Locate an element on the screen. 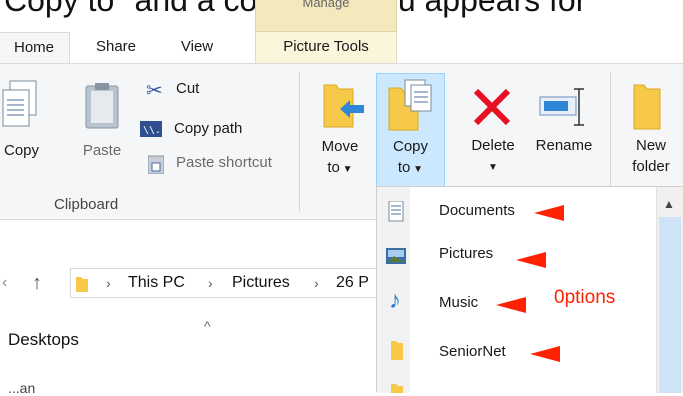 This screenshot has width=683, height=396. clipboard-group-label: Clipboard is located at coordinates (86, 204).